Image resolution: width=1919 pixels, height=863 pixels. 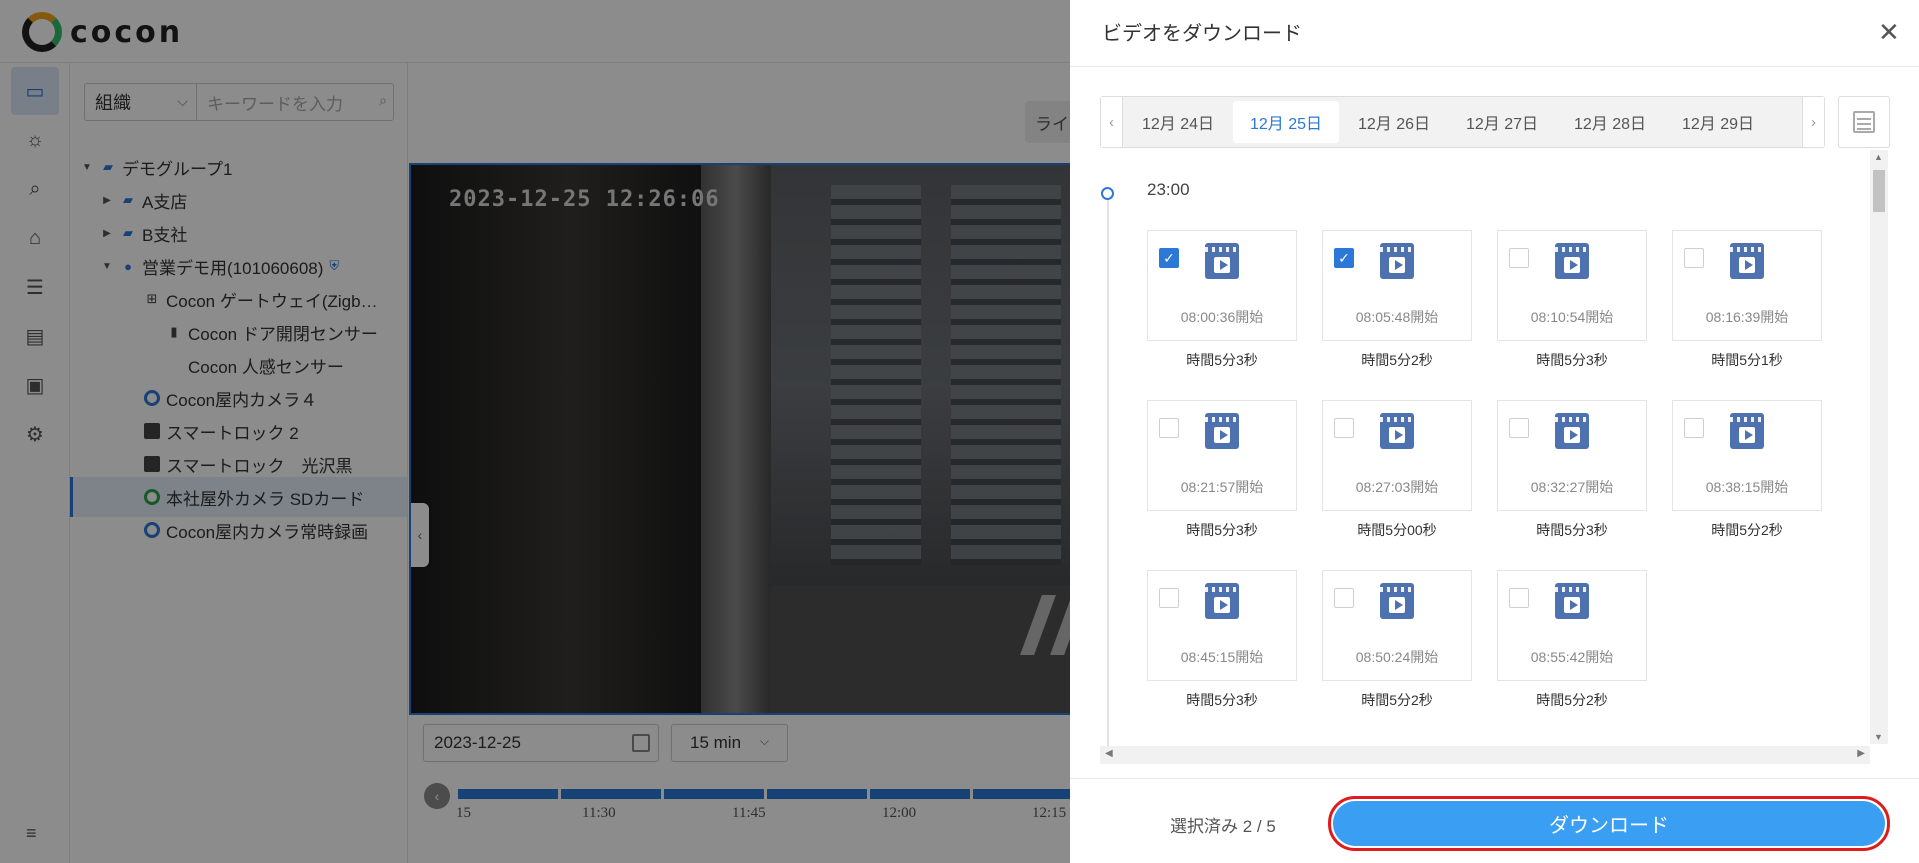 I want to click on clip-card: ✓ 08:05:48開始, so click(x=1397, y=285).